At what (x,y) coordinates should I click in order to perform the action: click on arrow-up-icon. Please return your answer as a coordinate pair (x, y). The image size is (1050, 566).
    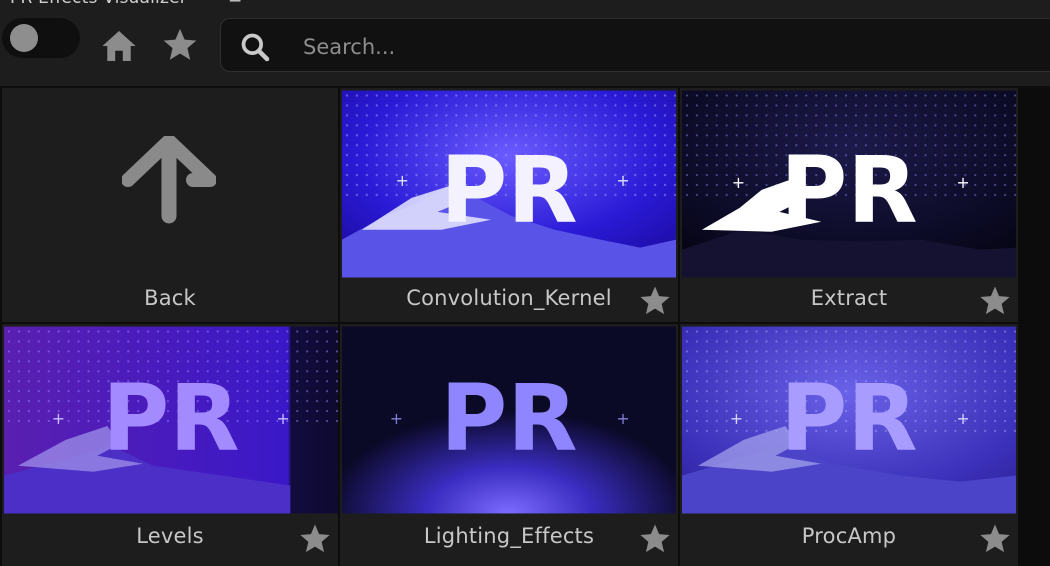
    Looking at the image, I should click on (169, 180).